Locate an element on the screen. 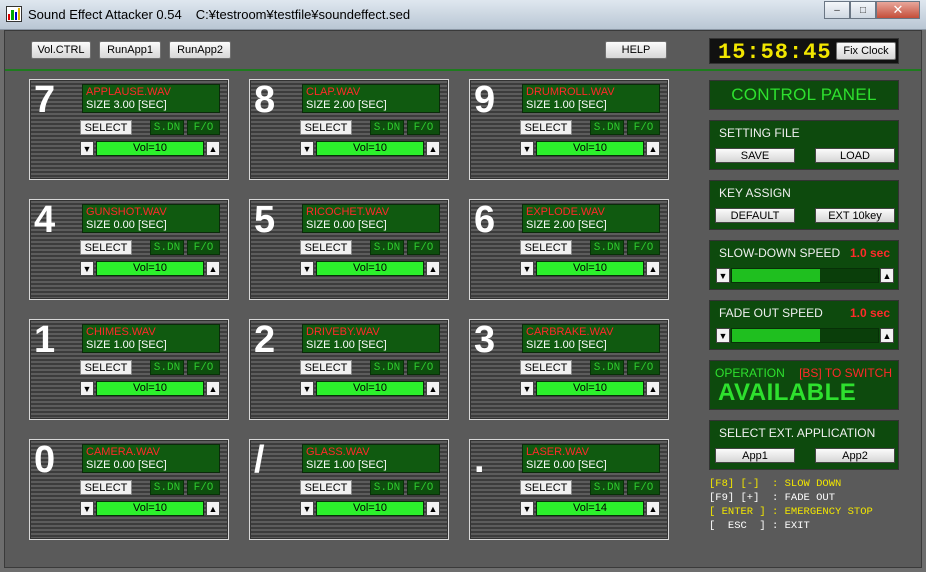  save-button: SAVE is located at coordinates (755, 155).